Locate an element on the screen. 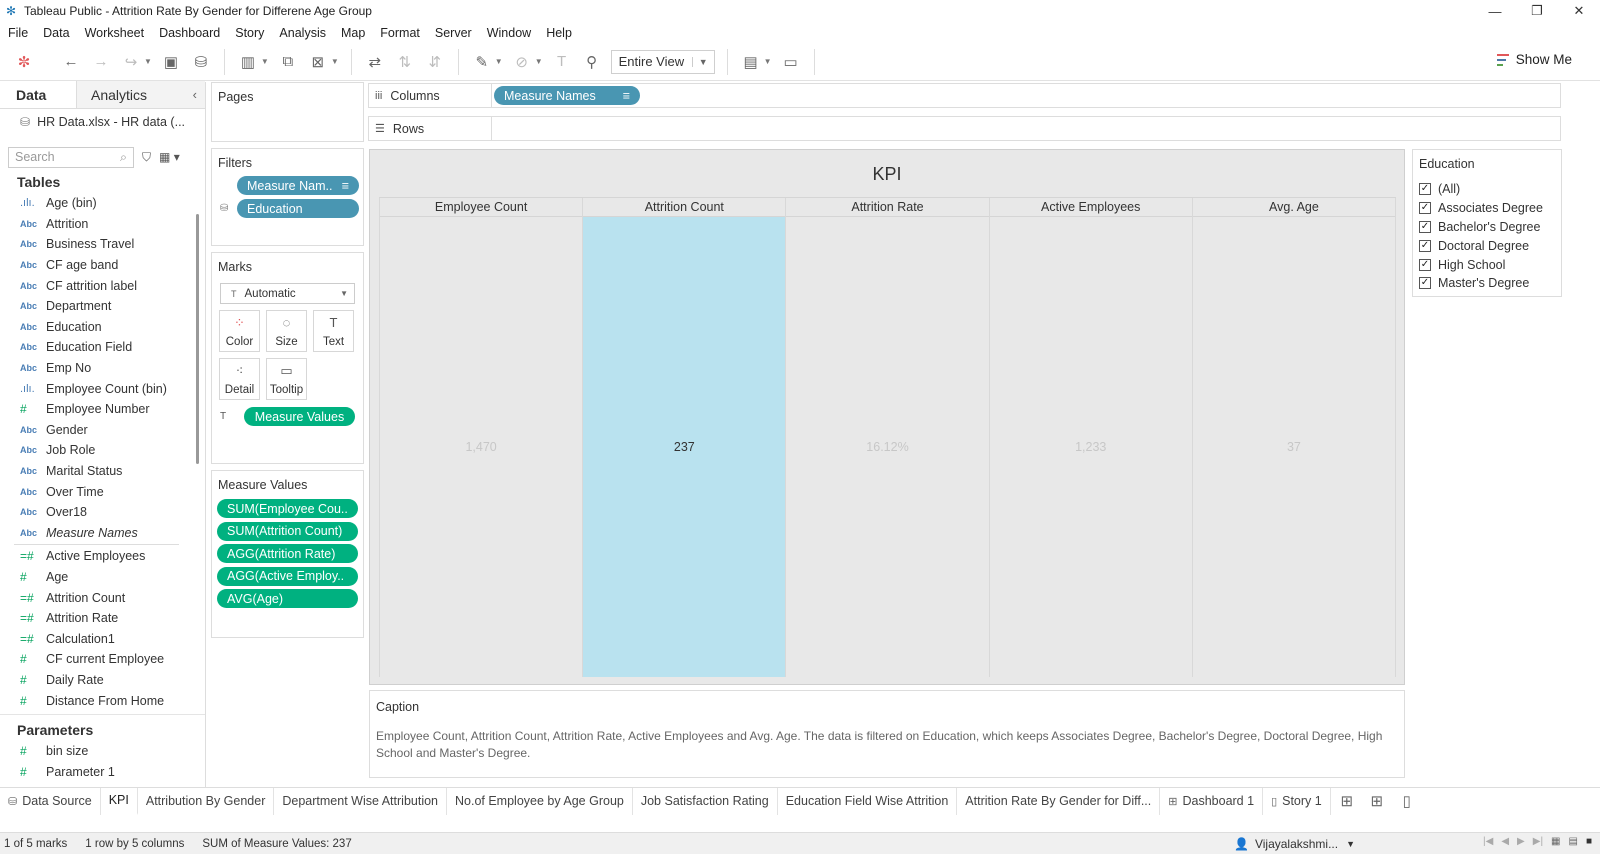 The height and width of the screenshot is (855, 1600). new-dashboard-icon: ⊞ is located at coordinates (1377, 801).